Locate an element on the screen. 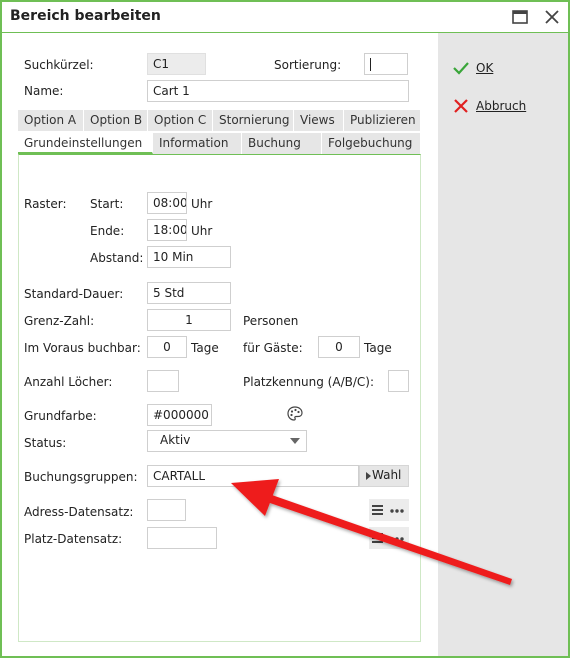  annotation-arrow is located at coordinates (371, 532).